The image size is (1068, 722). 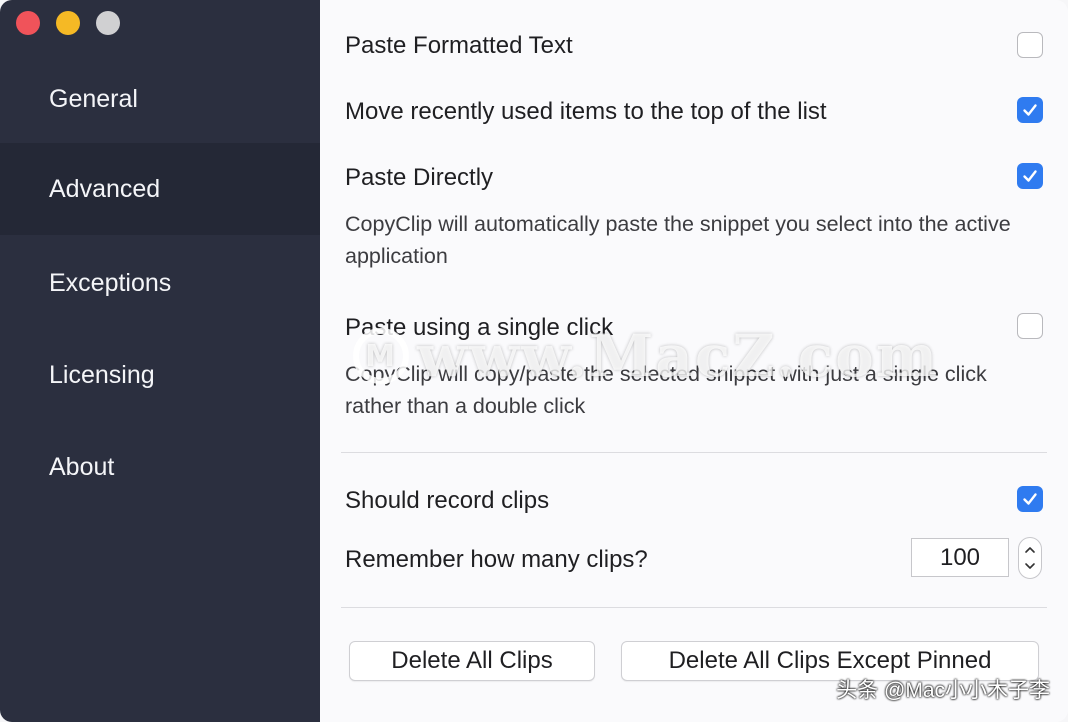 I want to click on paste-directly-checkbox, so click(x=1030, y=176).